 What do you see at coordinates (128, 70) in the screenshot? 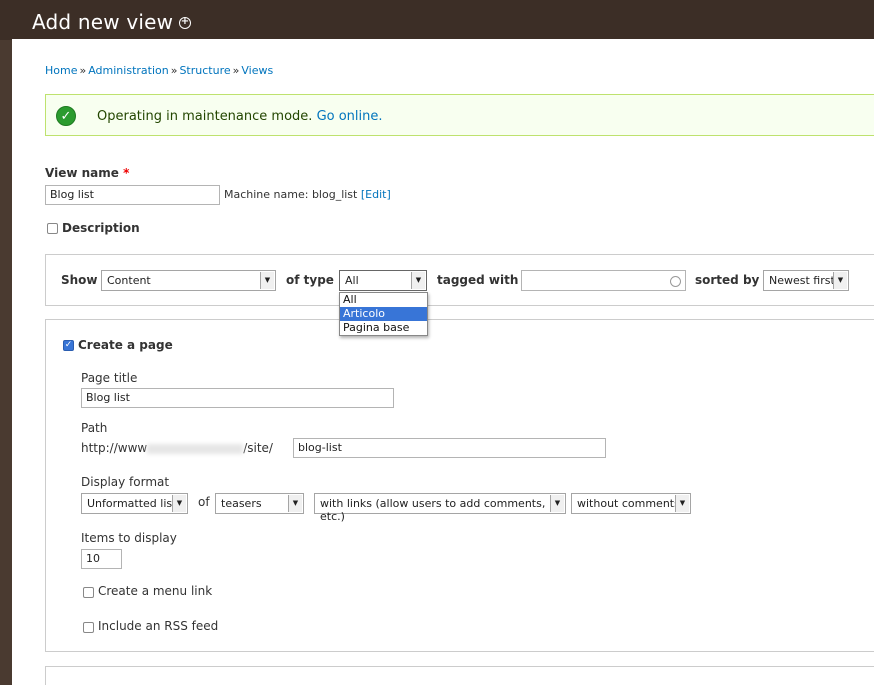
I see `breadcrumb-administration: Administration` at bounding box center [128, 70].